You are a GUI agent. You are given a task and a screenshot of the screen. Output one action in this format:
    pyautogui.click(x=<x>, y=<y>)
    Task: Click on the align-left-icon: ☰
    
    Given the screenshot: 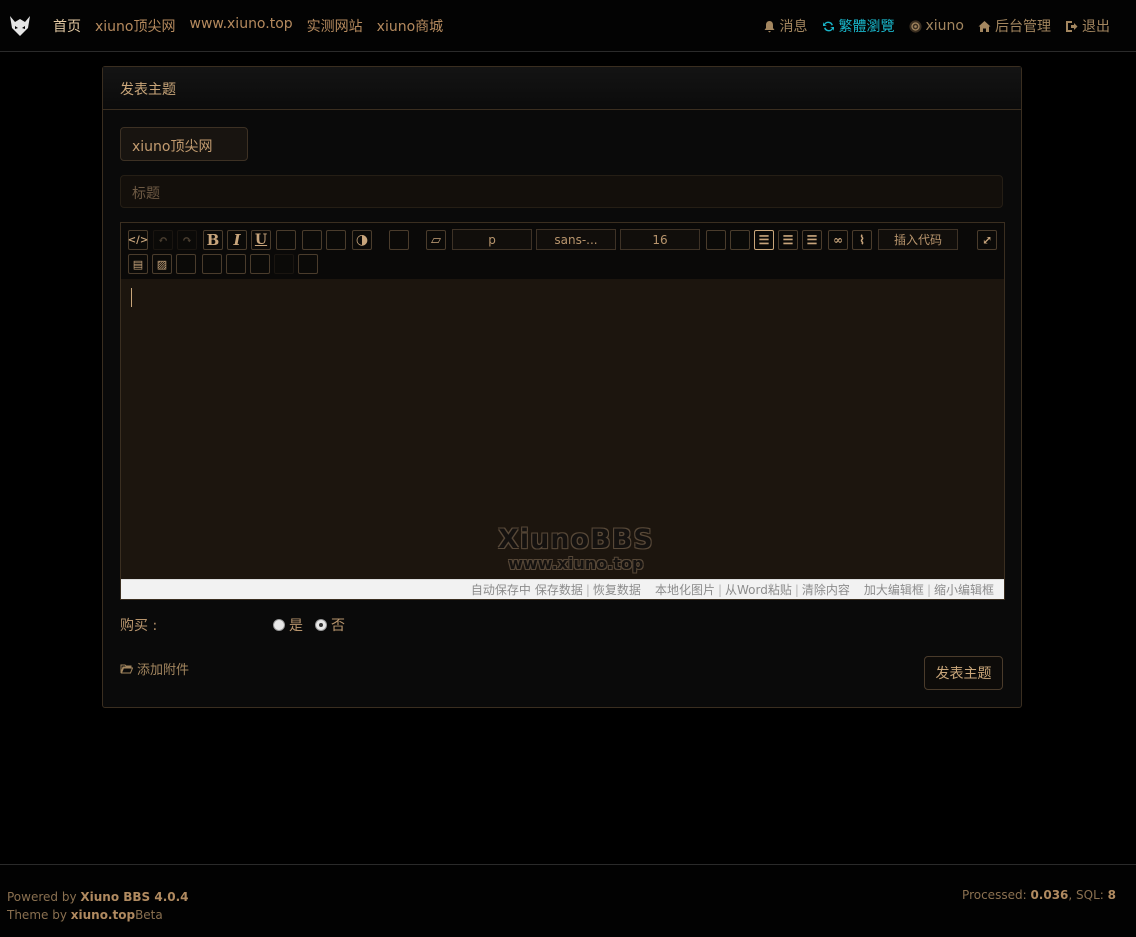 What is the action you would take?
    pyautogui.click(x=764, y=240)
    